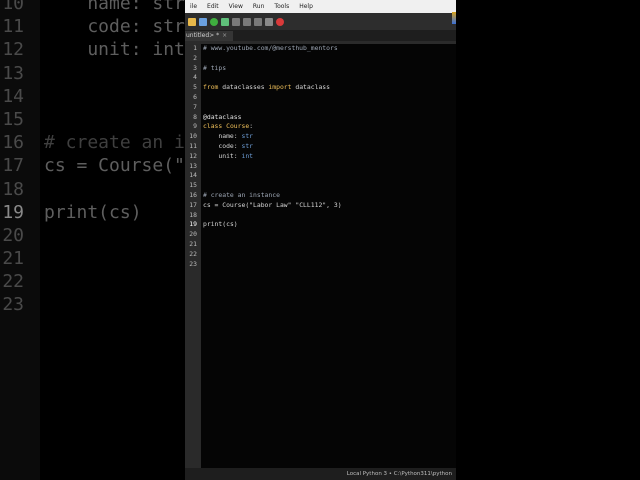  Describe the element at coordinates (13, 143) in the screenshot. I see `background-line-number: 16` at that location.